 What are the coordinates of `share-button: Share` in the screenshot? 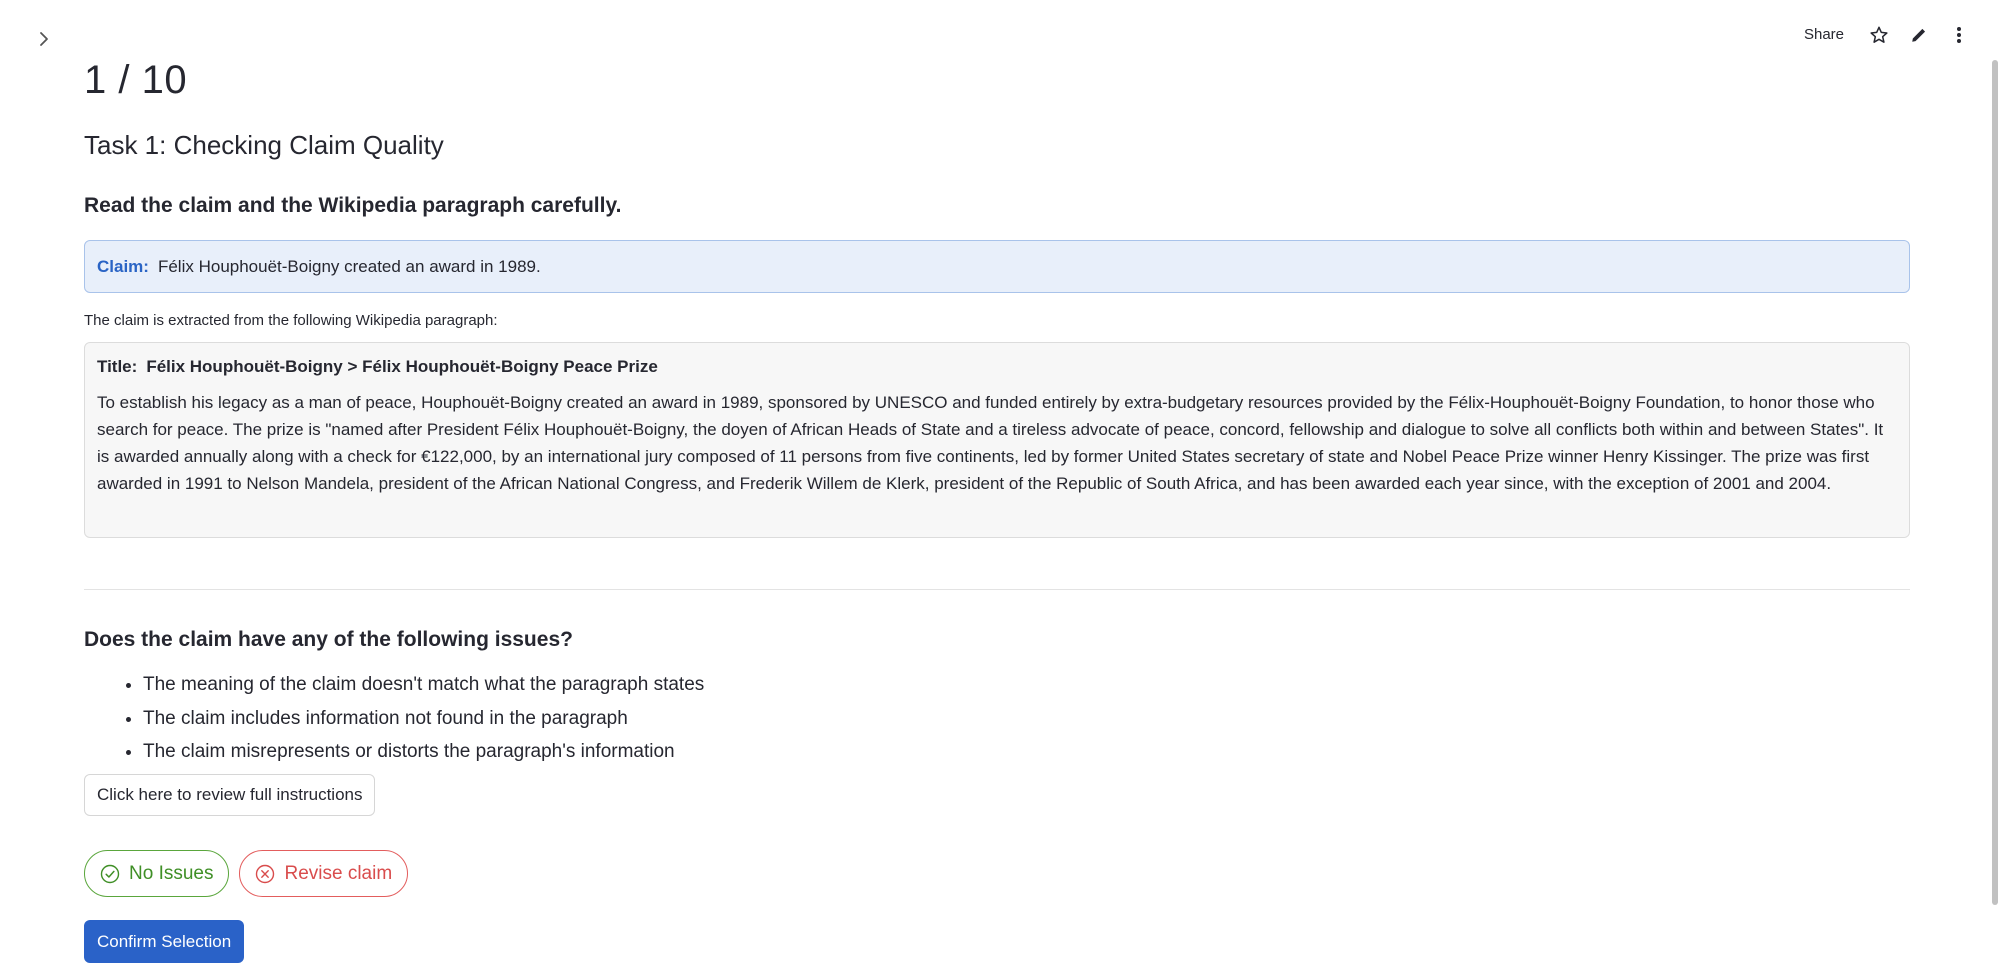 It's located at (1824, 34).